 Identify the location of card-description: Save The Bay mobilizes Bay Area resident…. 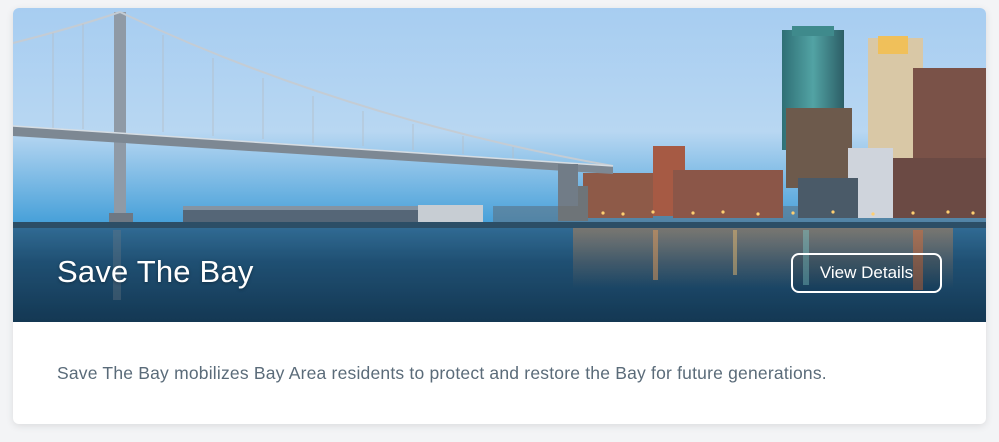
(442, 373).